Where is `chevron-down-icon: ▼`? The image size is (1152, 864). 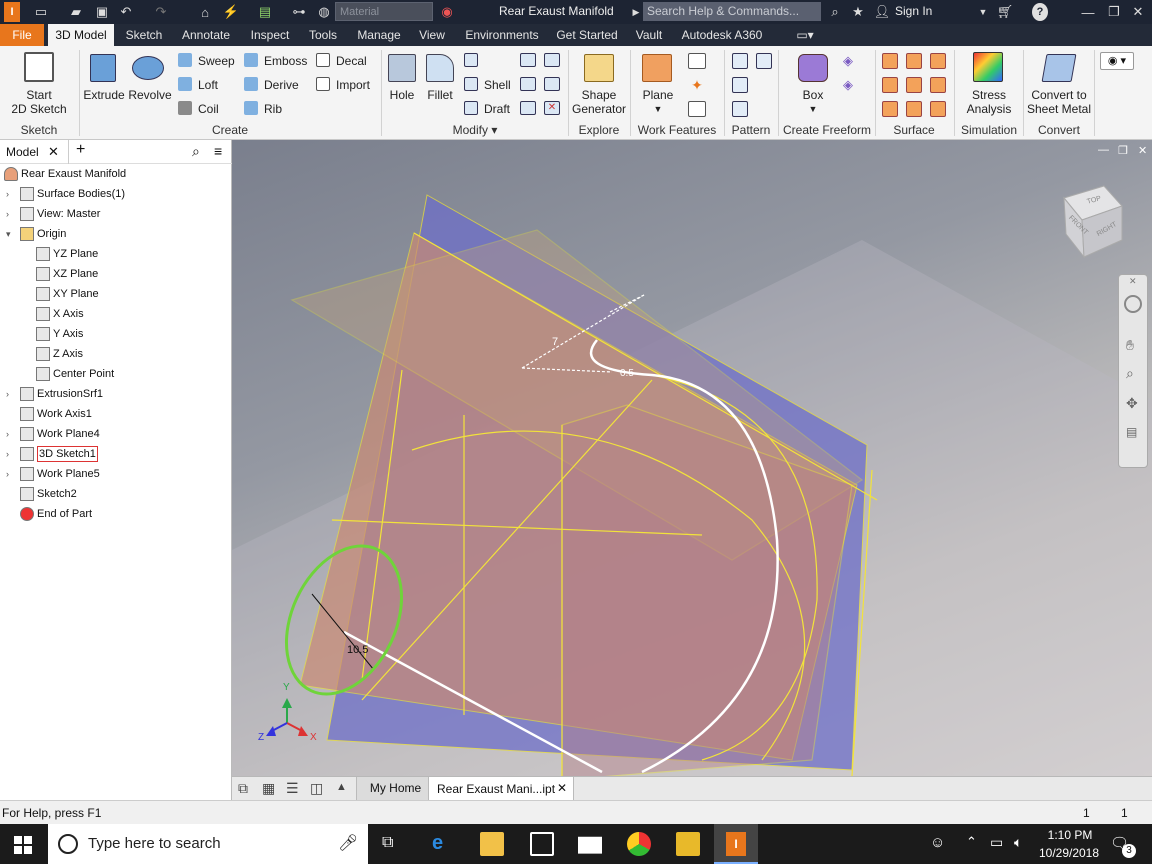 chevron-down-icon: ▼ is located at coordinates (983, 12).